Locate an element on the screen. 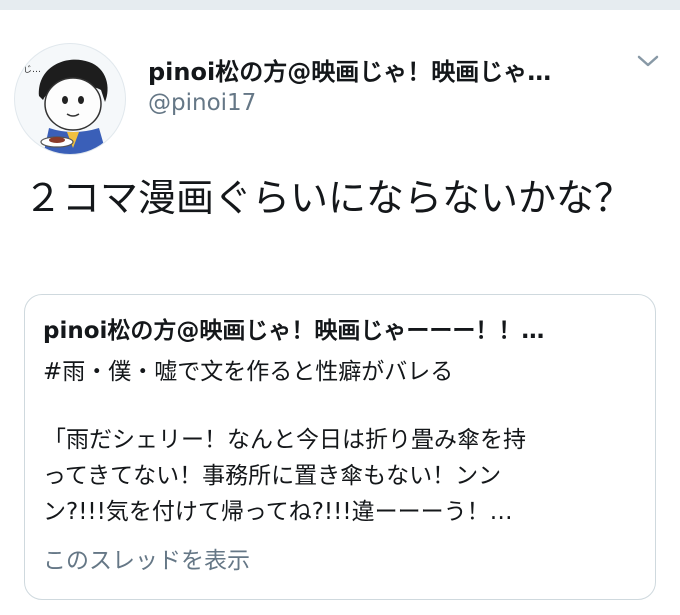 This screenshot has width=680, height=615. top-divider is located at coordinates (340, 5).